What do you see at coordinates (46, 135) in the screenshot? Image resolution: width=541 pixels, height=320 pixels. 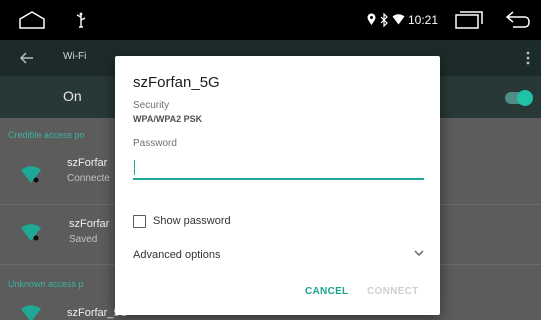 I see `section-label-credible: Credible access po` at bounding box center [46, 135].